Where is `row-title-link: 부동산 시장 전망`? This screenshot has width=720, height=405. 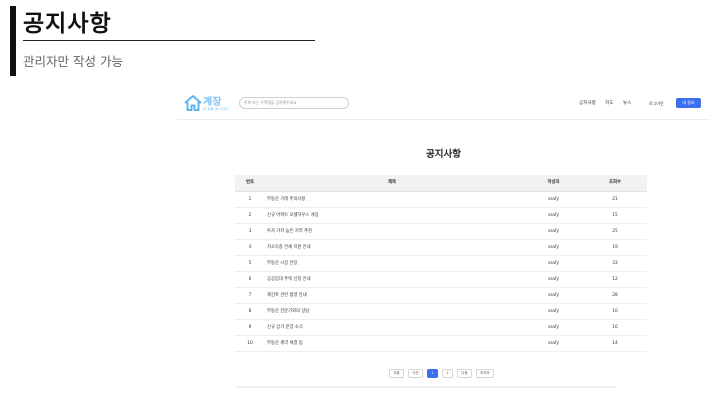 row-title-link: 부동산 시장 전망 is located at coordinates (282, 263).